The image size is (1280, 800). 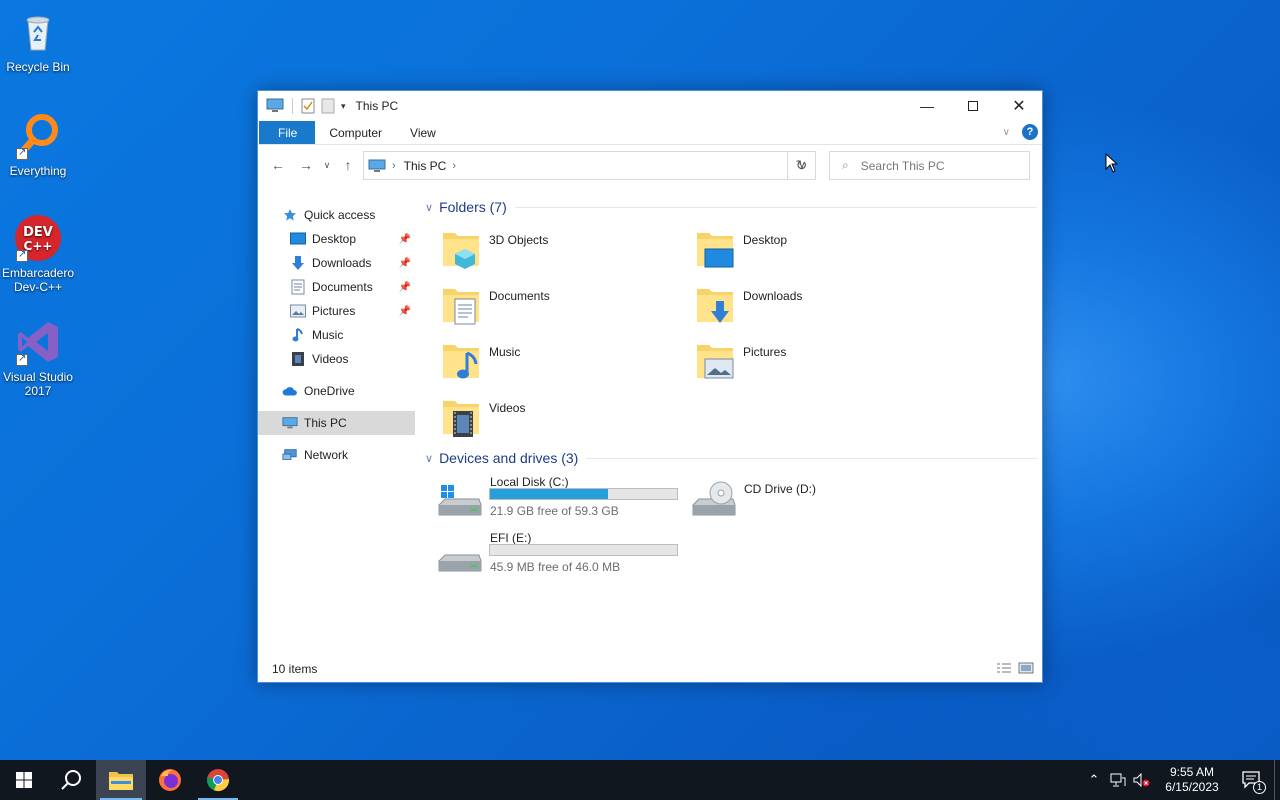 I want to click on back-button: ←, so click(x=278, y=165).